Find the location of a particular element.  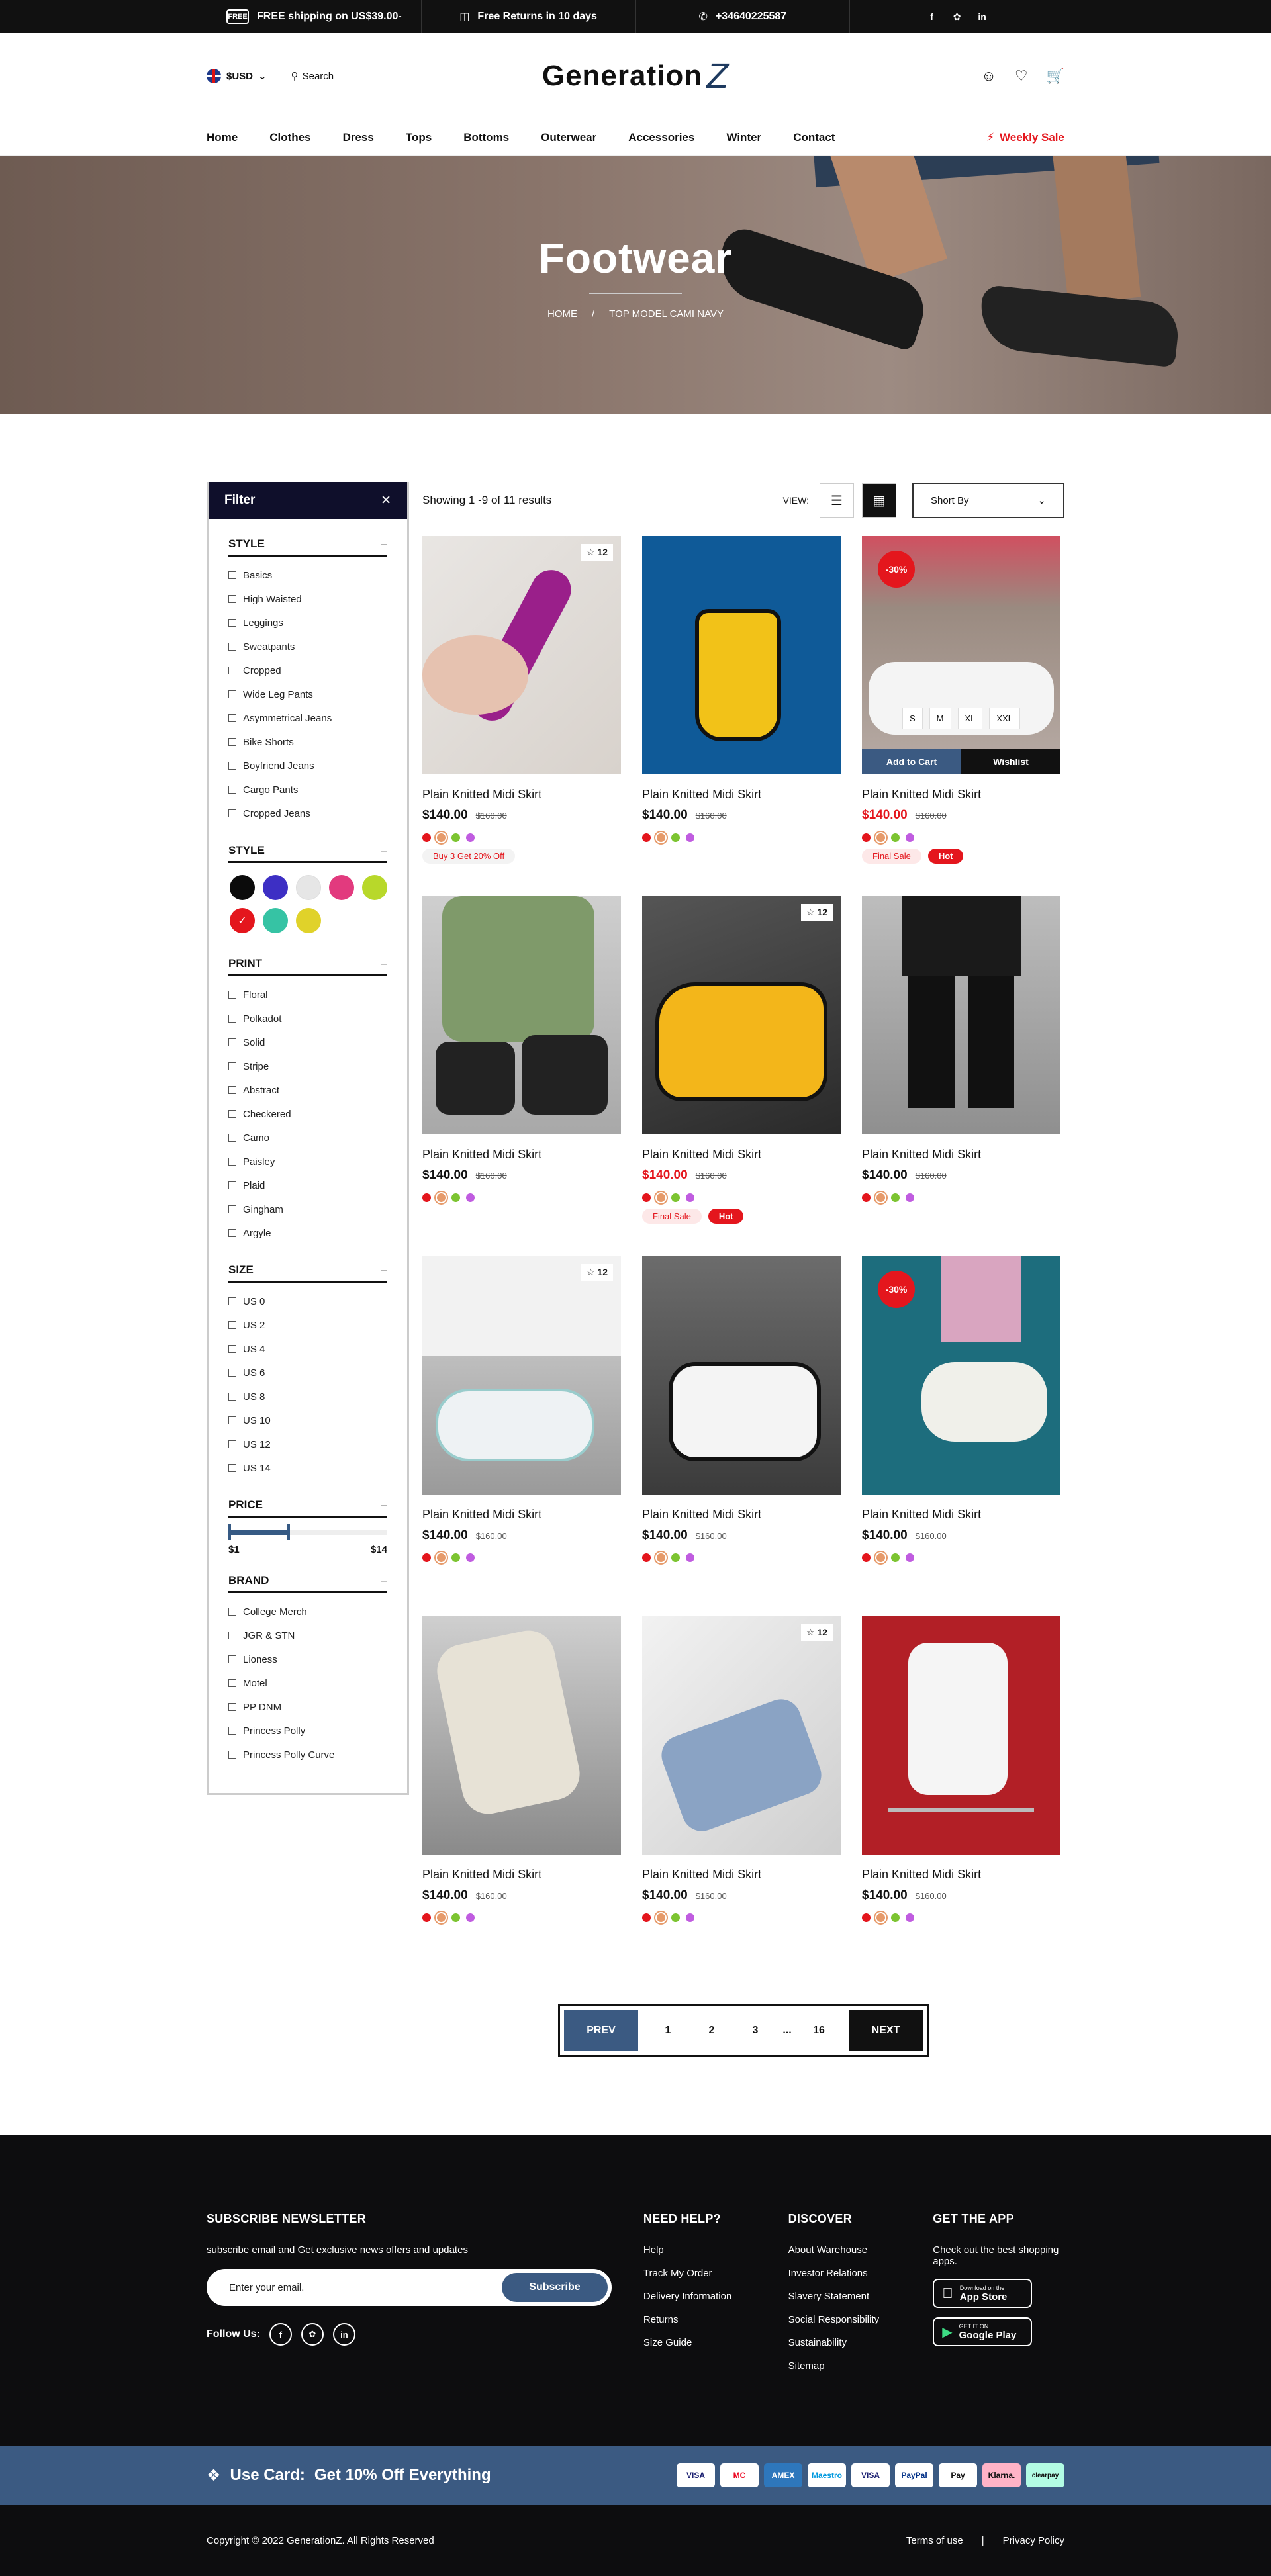

size-option: US 8 is located at coordinates (308, 1396).